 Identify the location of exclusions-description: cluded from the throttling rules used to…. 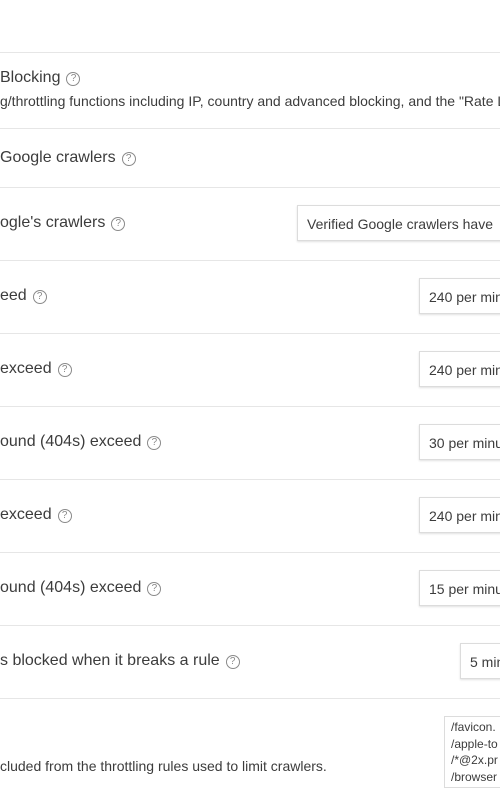
(163, 766).